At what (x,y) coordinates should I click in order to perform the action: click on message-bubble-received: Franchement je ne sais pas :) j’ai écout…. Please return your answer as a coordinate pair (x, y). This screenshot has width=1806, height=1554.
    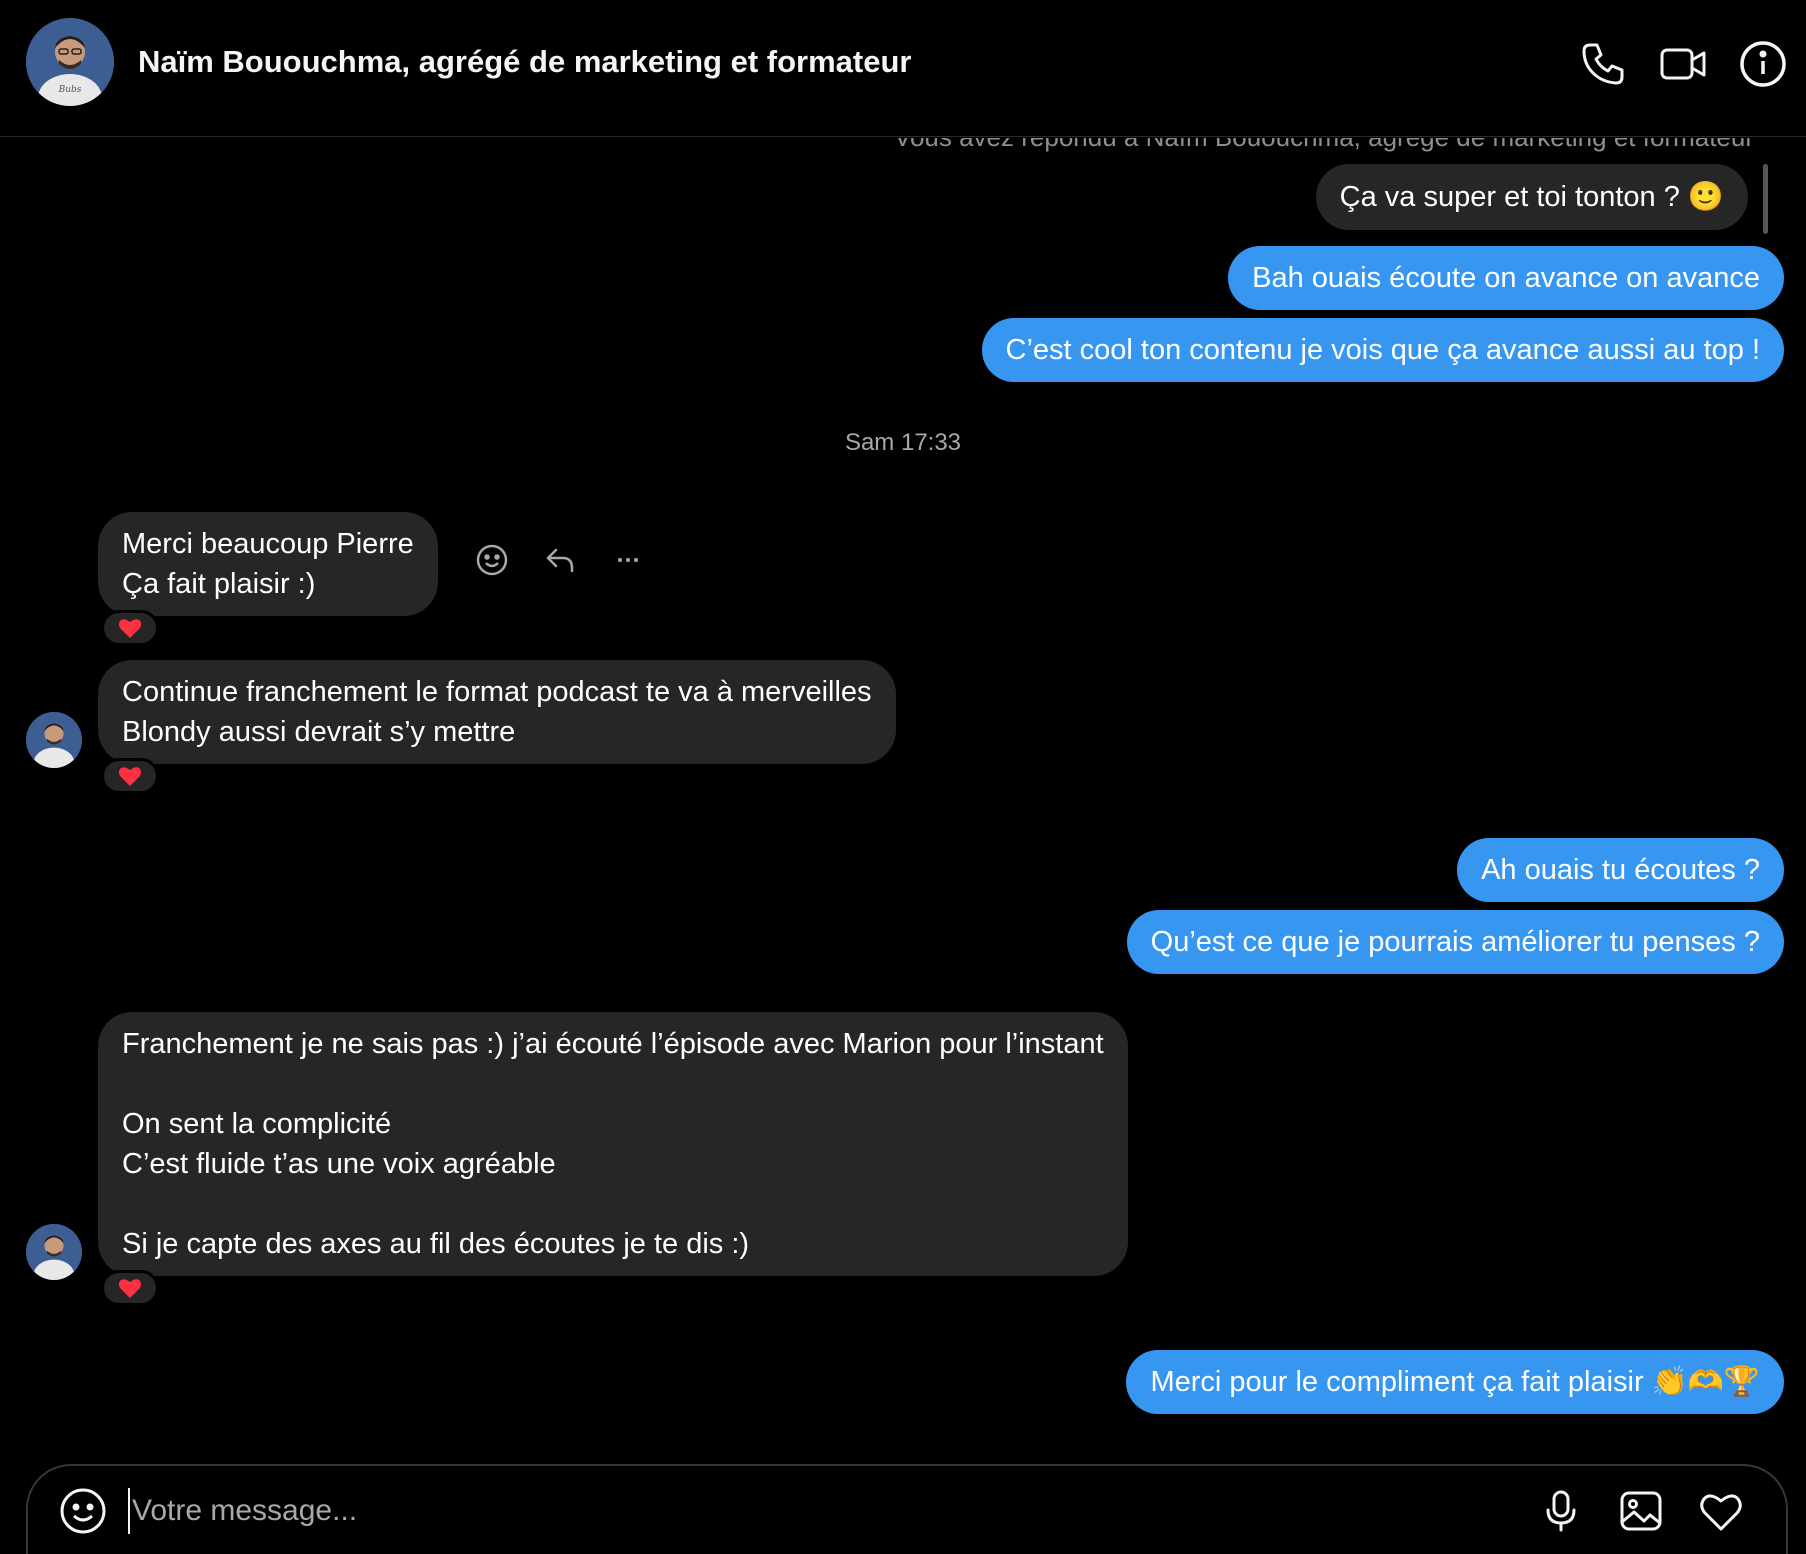
    Looking at the image, I should click on (613, 1144).